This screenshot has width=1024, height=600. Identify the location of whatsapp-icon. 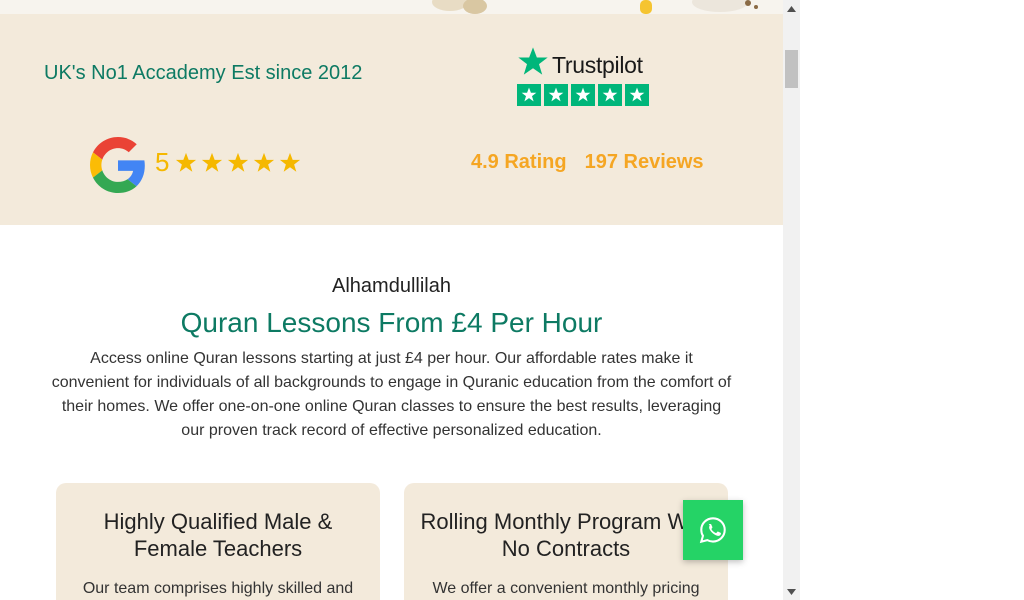
(712, 530).